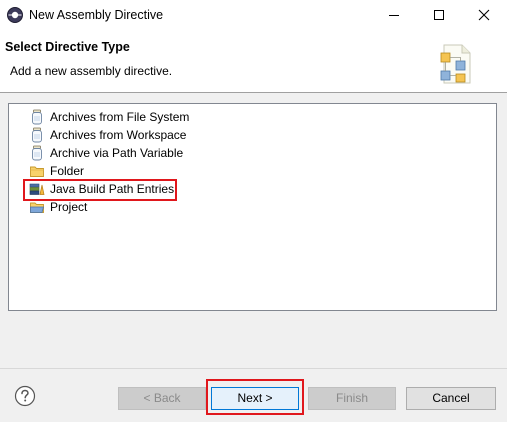 The height and width of the screenshot is (422, 507). What do you see at coordinates (37, 207) in the screenshot?
I see `project-folder-icon` at bounding box center [37, 207].